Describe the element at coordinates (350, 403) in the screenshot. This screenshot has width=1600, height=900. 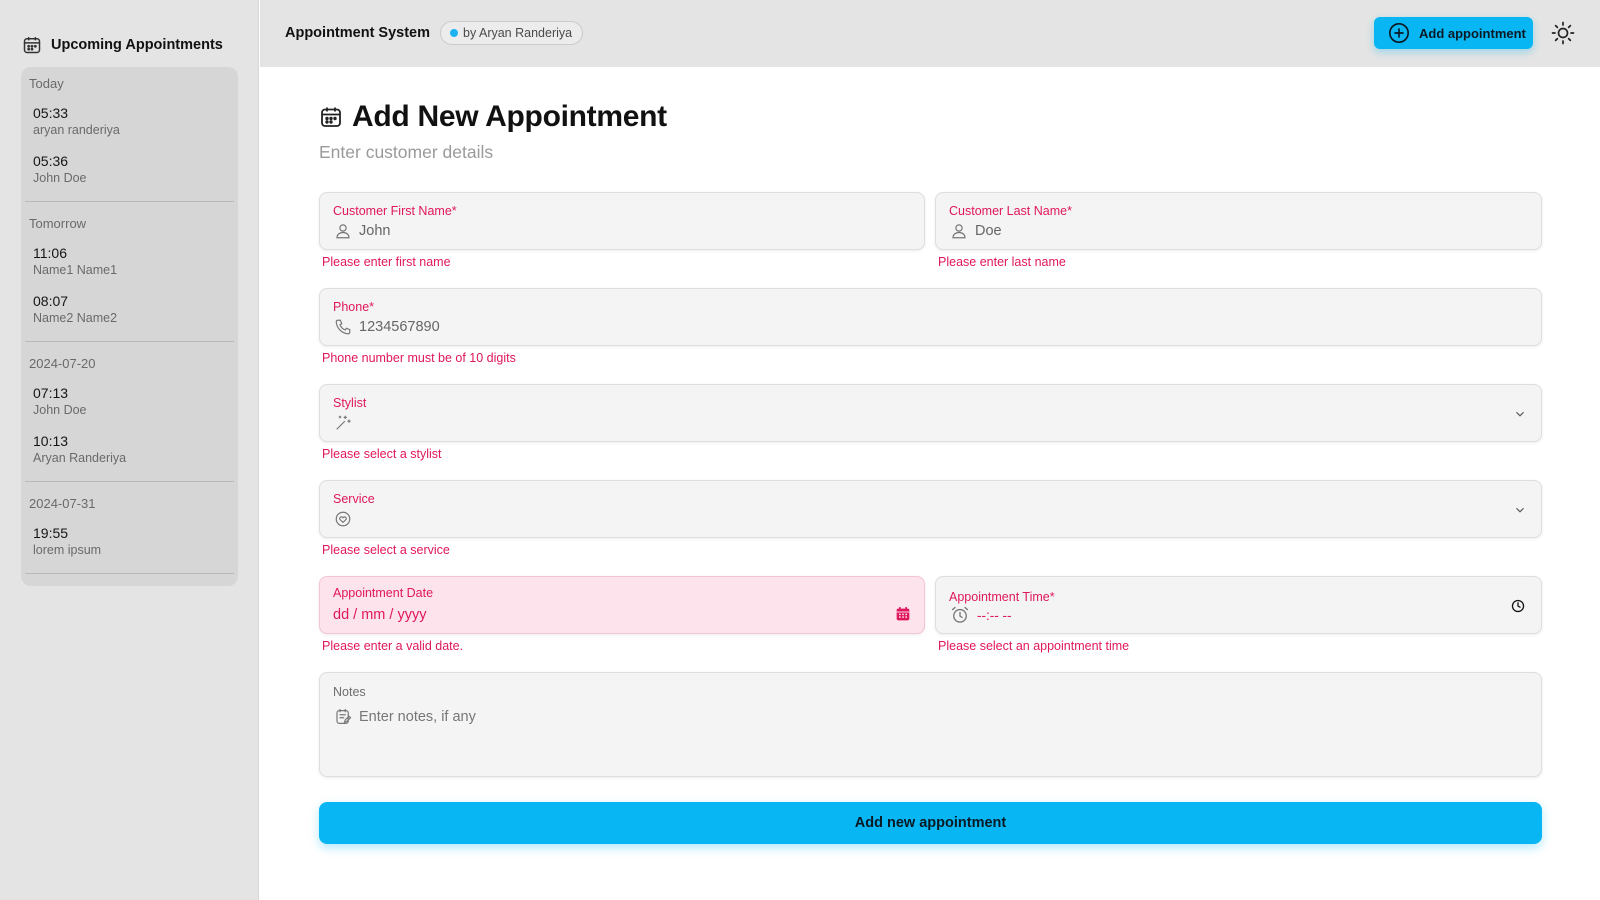
I see `stylist-label: Stylist` at that location.